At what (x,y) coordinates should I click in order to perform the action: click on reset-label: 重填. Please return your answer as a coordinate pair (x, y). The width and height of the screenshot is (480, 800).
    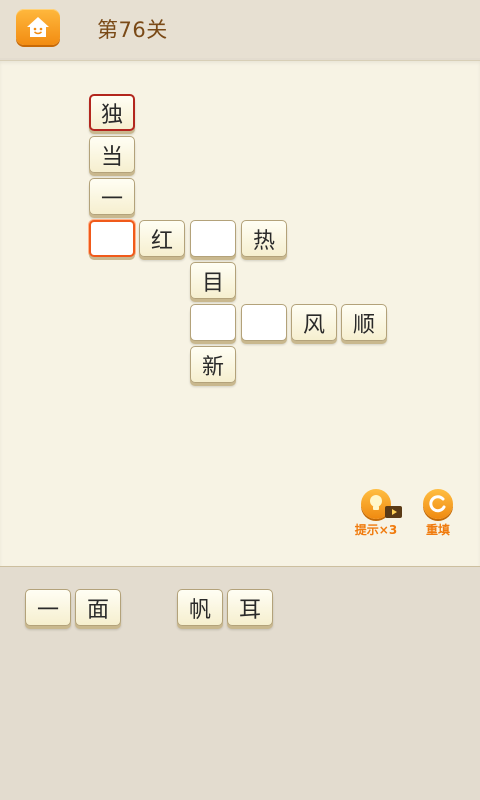
    Looking at the image, I should click on (437, 530).